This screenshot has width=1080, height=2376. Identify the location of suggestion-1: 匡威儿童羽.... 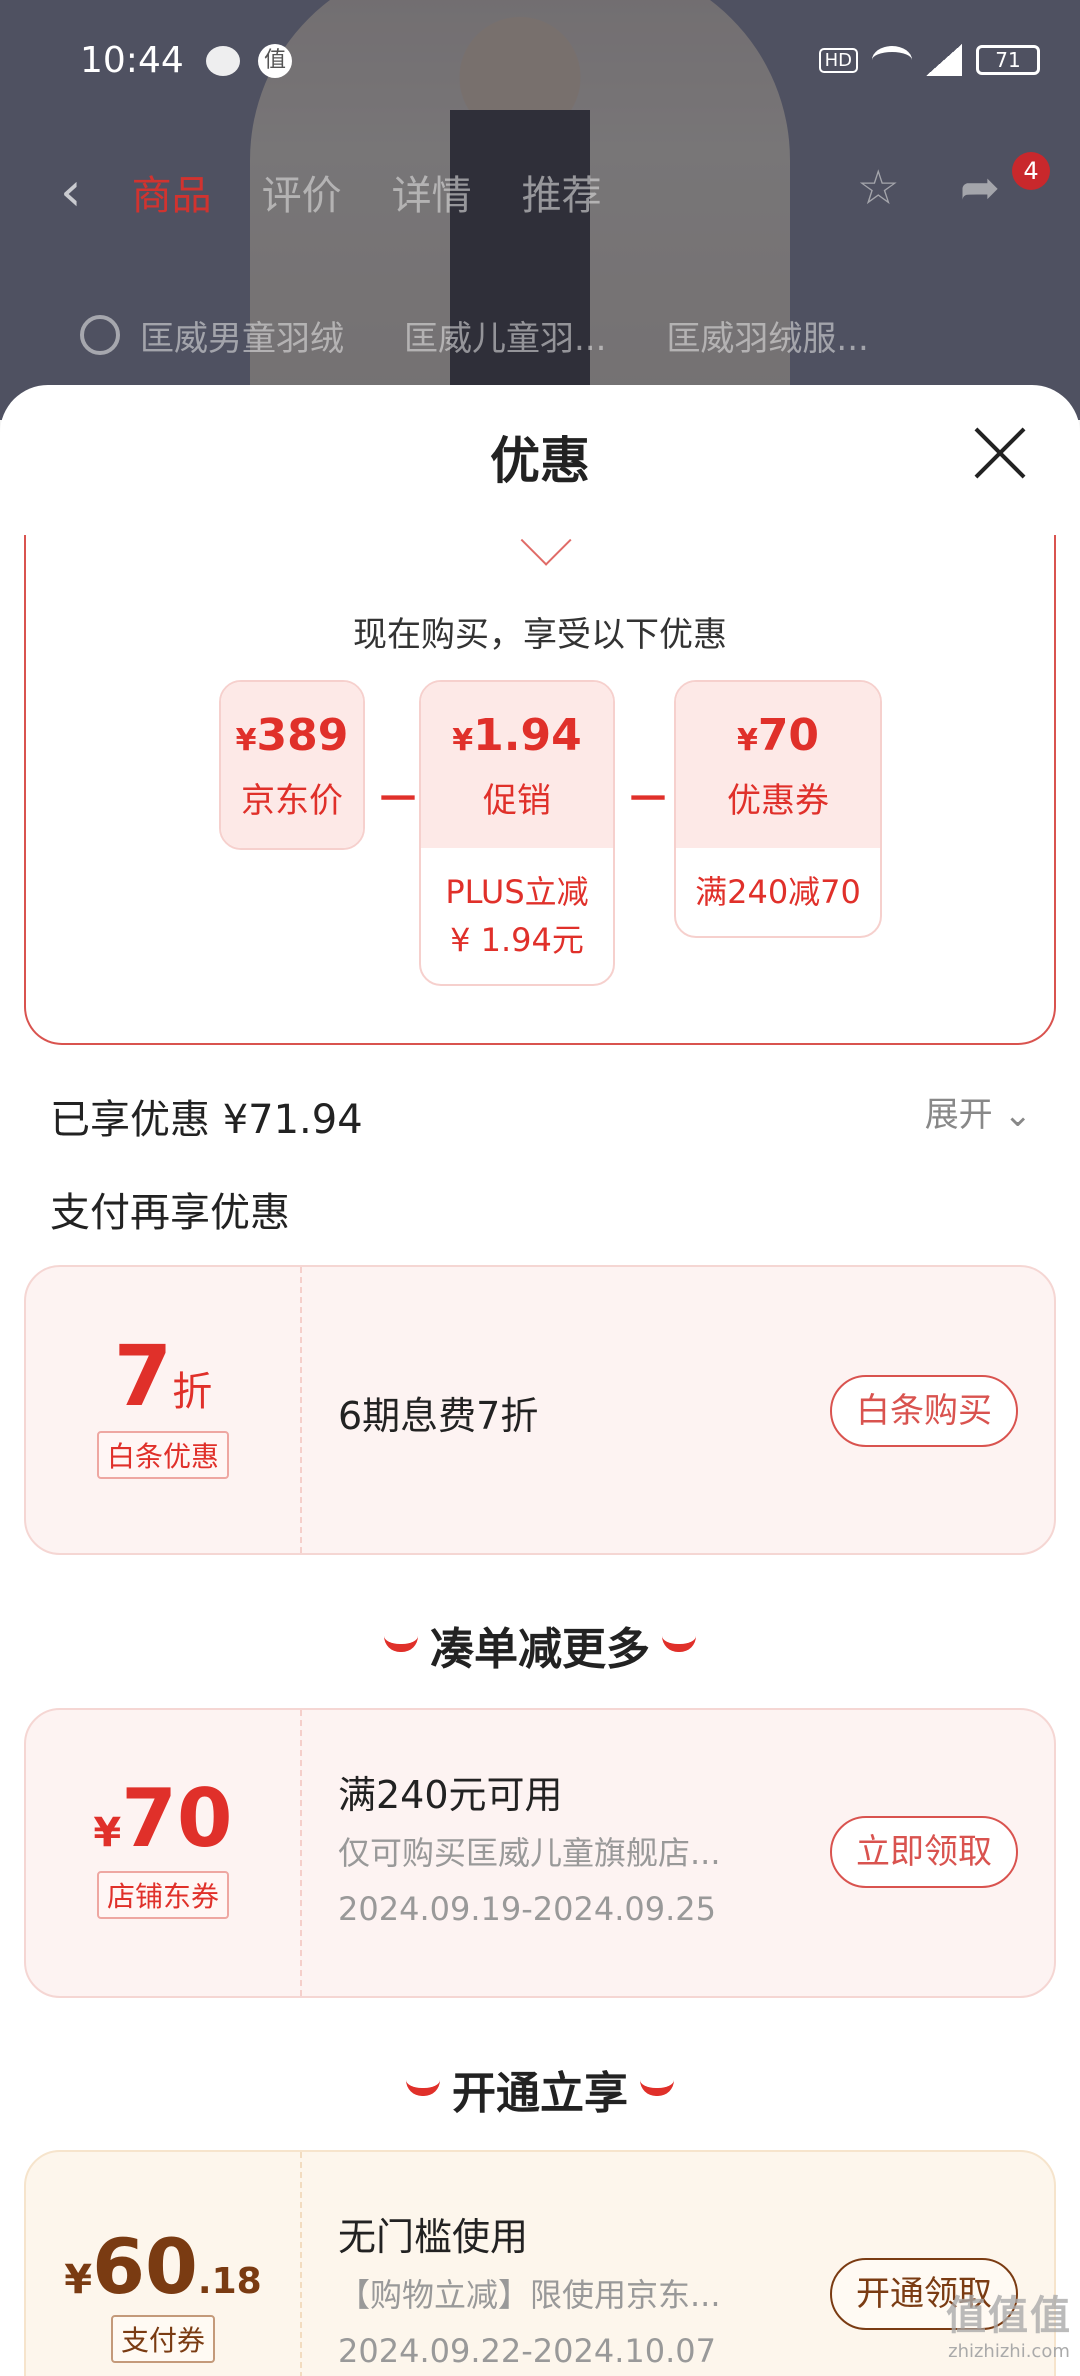
(505, 335).